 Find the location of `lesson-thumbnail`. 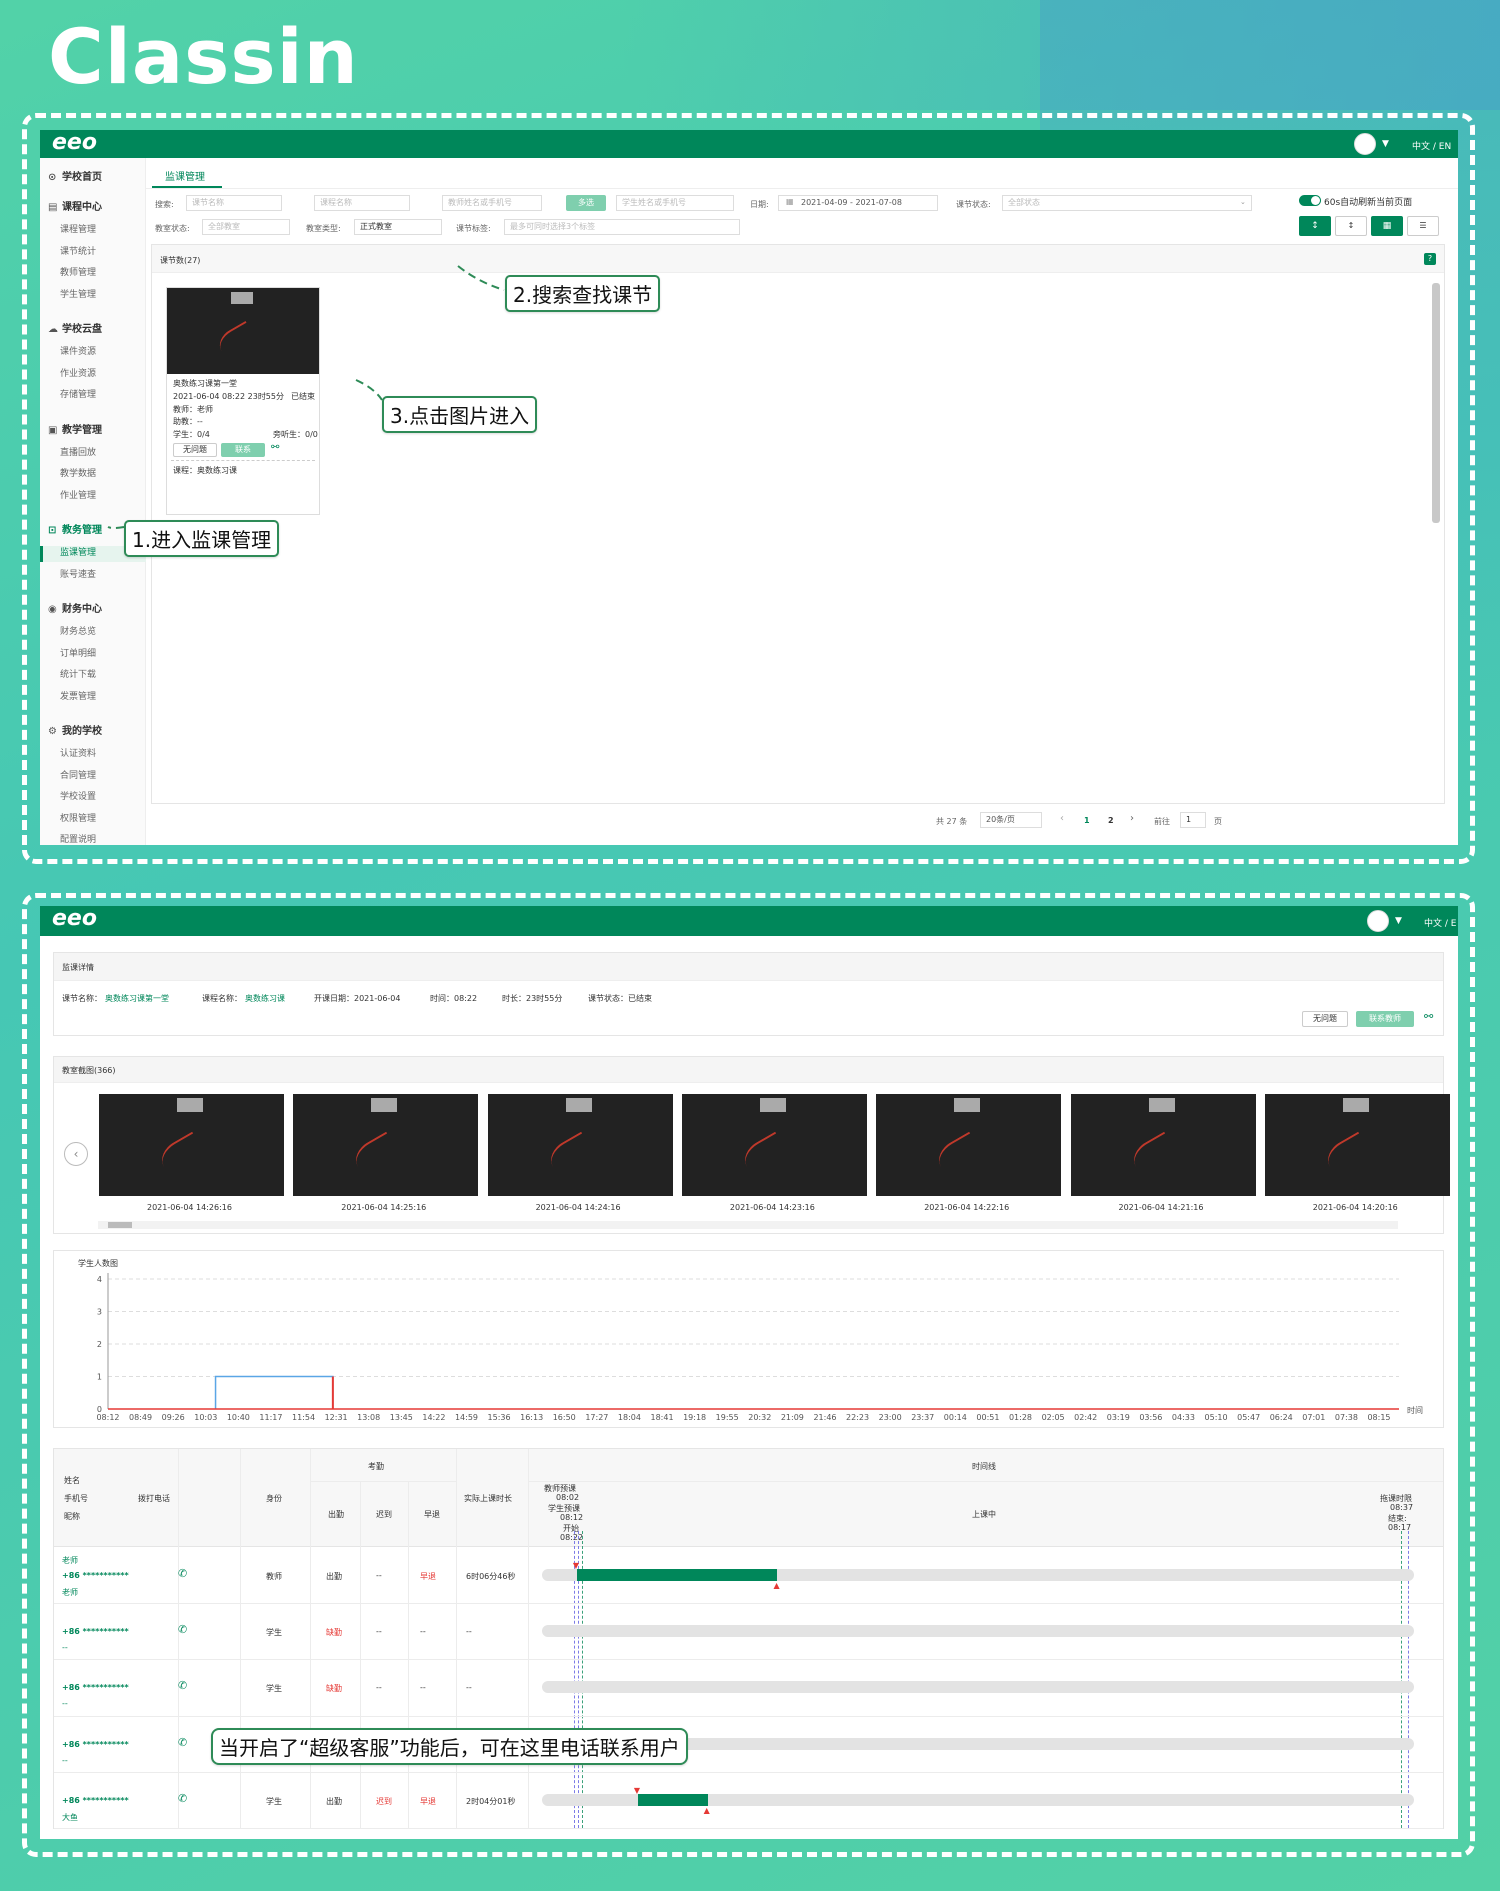

lesson-thumbnail is located at coordinates (243, 331).